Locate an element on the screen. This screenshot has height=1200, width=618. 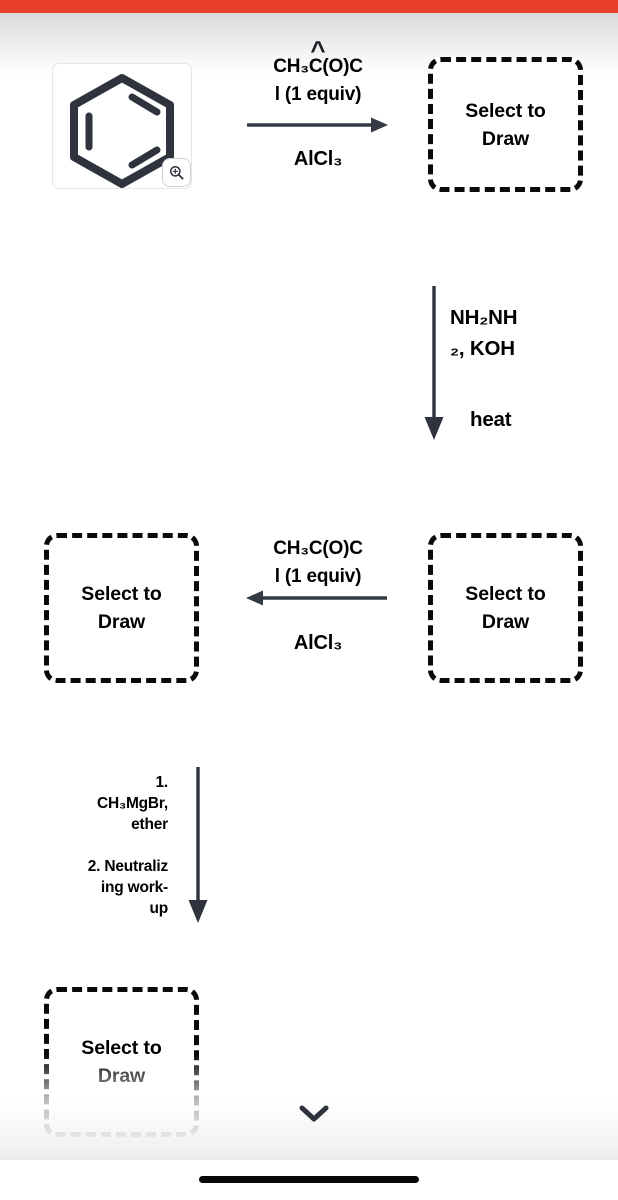
step3-reagent-below: AlCl₃ is located at coordinates (318, 643).